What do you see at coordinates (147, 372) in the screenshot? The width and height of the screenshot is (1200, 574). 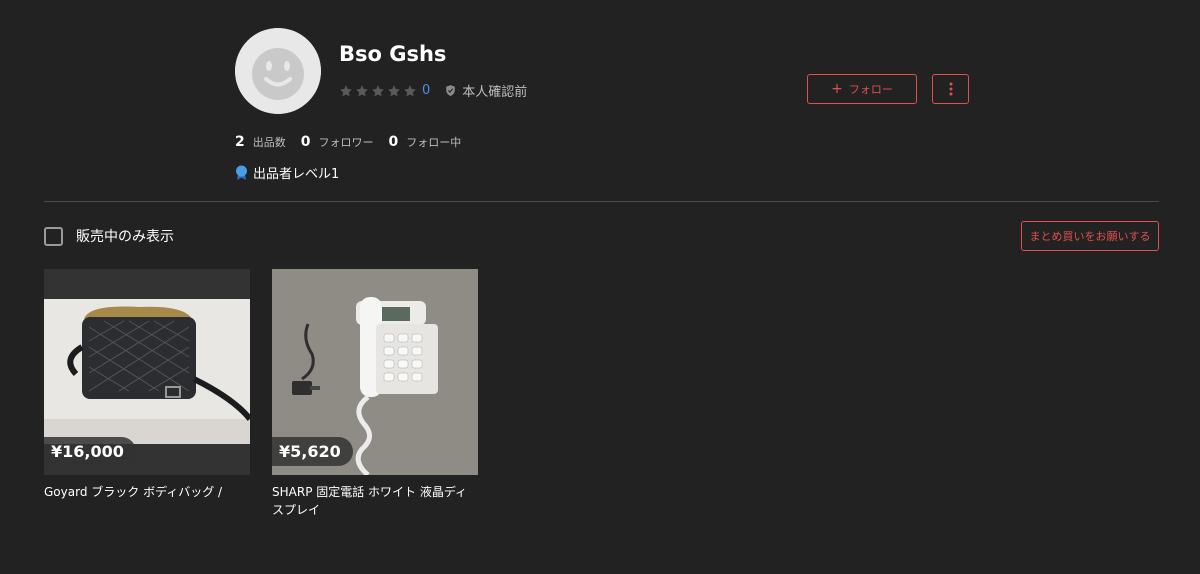 I see `item-thumbnail: ¥16,000` at bounding box center [147, 372].